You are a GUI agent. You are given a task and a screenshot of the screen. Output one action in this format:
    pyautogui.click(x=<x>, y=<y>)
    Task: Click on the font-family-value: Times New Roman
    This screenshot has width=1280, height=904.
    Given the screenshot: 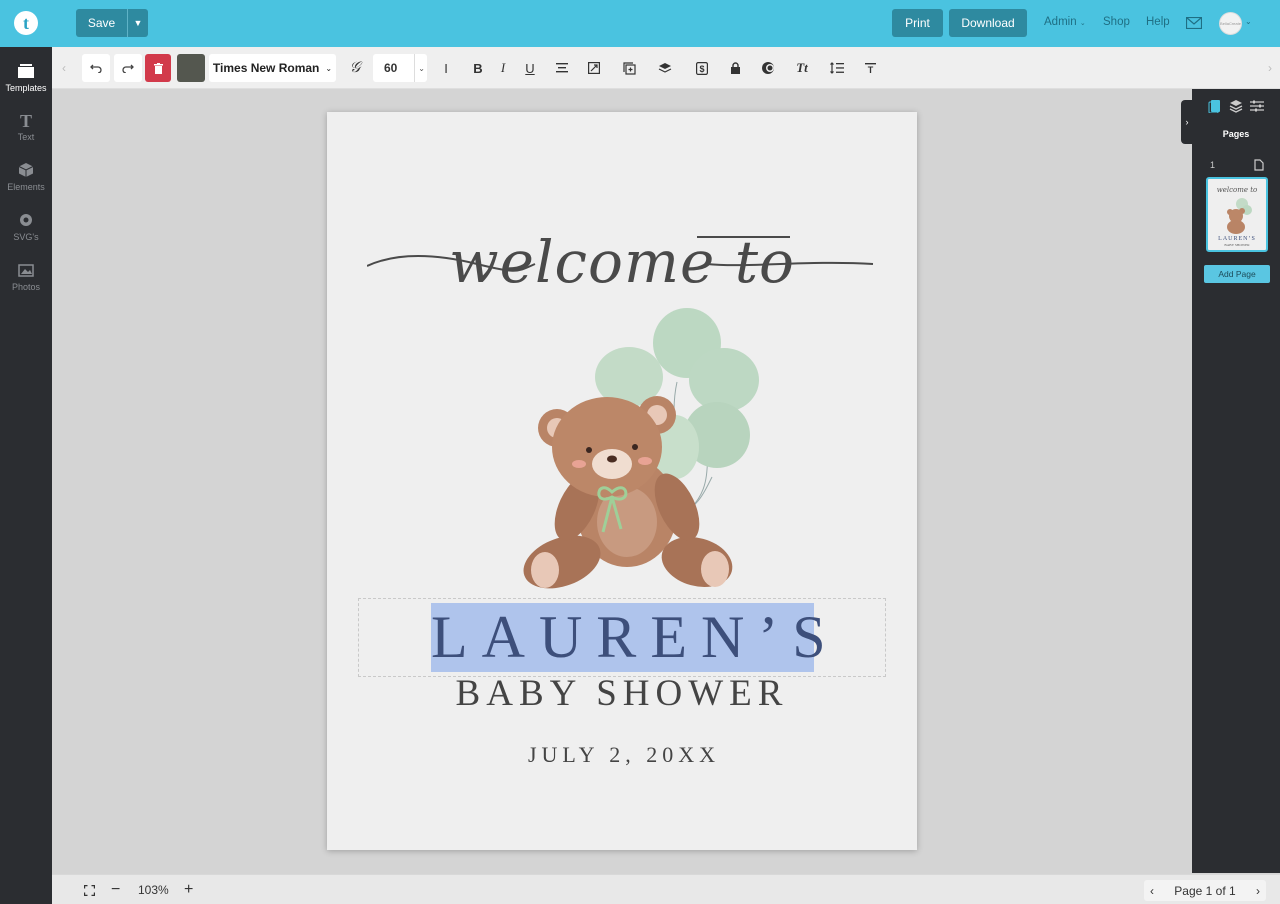 What is the action you would take?
    pyautogui.click(x=266, y=68)
    